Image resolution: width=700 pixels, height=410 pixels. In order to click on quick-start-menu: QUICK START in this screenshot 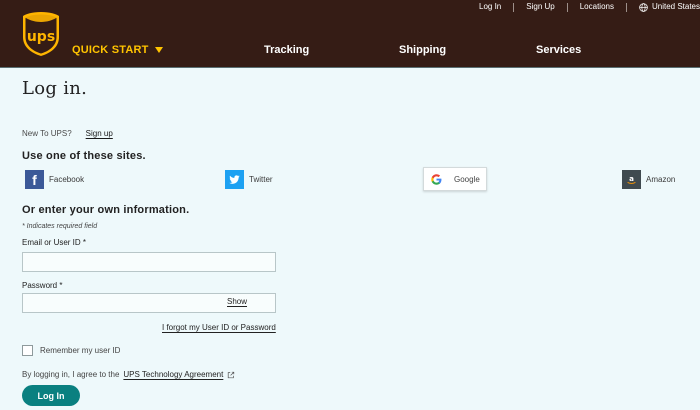, I will do `click(117, 50)`.